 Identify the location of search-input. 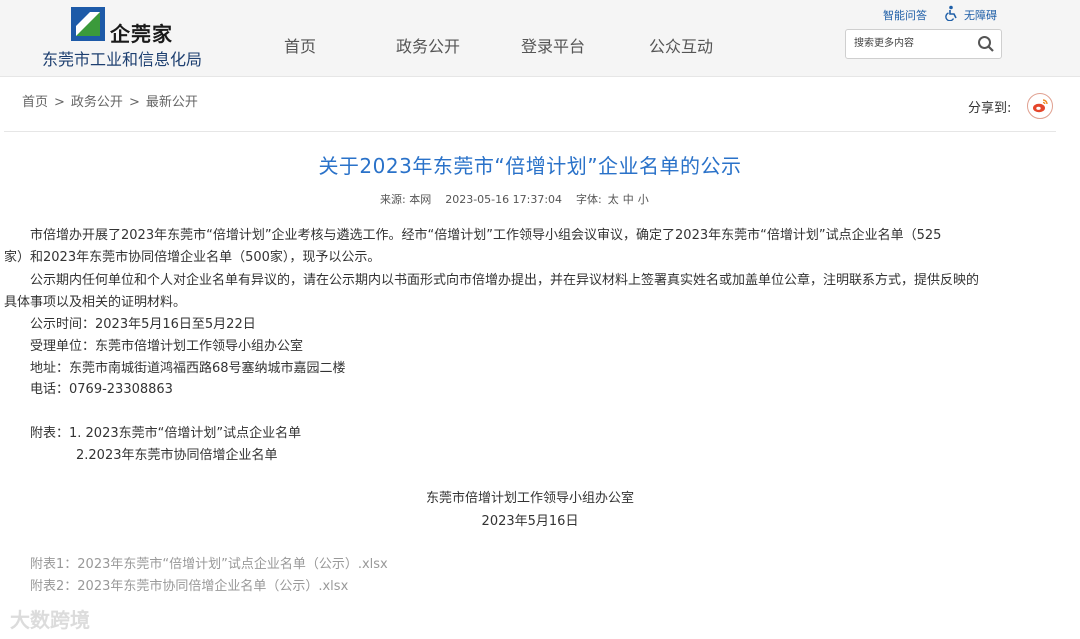
(914, 43).